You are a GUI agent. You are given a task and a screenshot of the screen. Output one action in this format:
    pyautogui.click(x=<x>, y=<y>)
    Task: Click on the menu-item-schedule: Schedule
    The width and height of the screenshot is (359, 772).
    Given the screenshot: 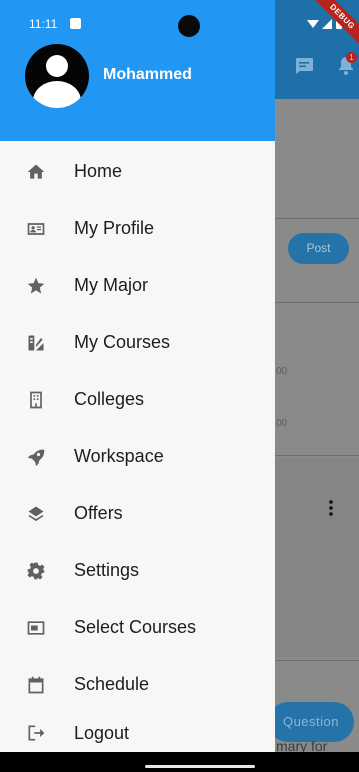 What is the action you would take?
    pyautogui.click(x=137, y=684)
    